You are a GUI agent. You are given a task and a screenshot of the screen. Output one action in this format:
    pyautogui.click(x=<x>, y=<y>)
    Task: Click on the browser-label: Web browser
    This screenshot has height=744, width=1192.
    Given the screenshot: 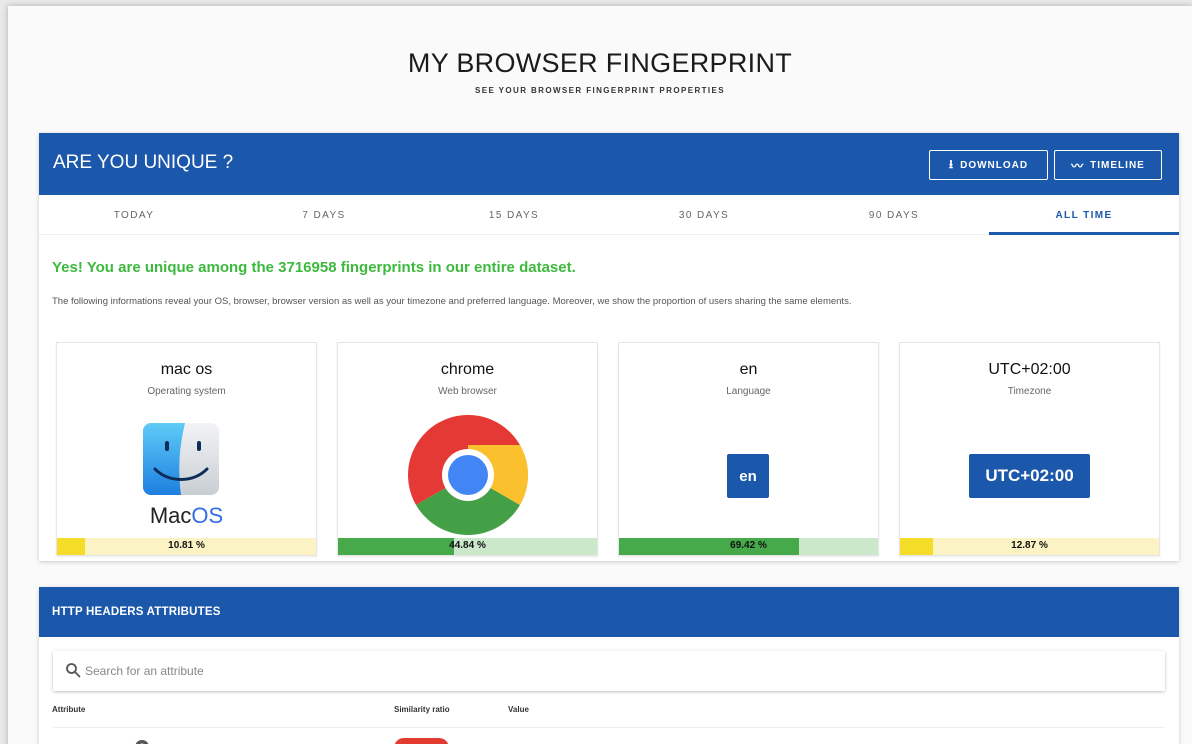 What is the action you would take?
    pyautogui.click(x=467, y=391)
    